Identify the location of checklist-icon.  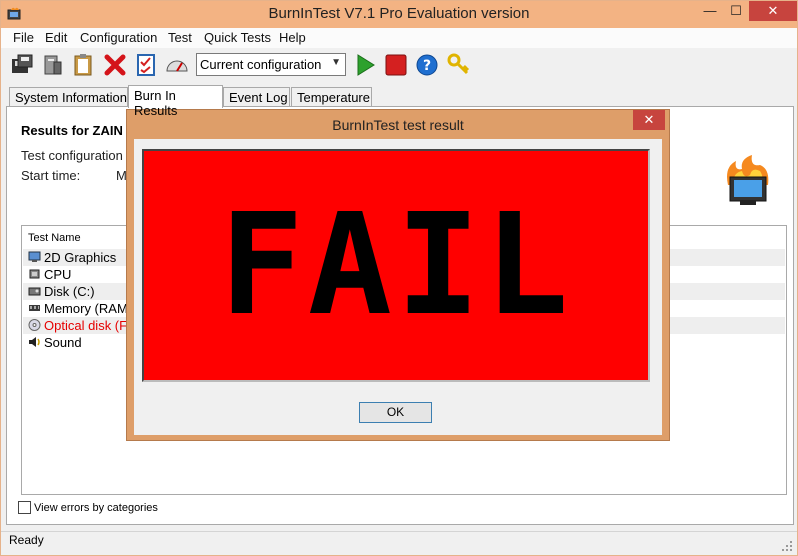
(146, 65).